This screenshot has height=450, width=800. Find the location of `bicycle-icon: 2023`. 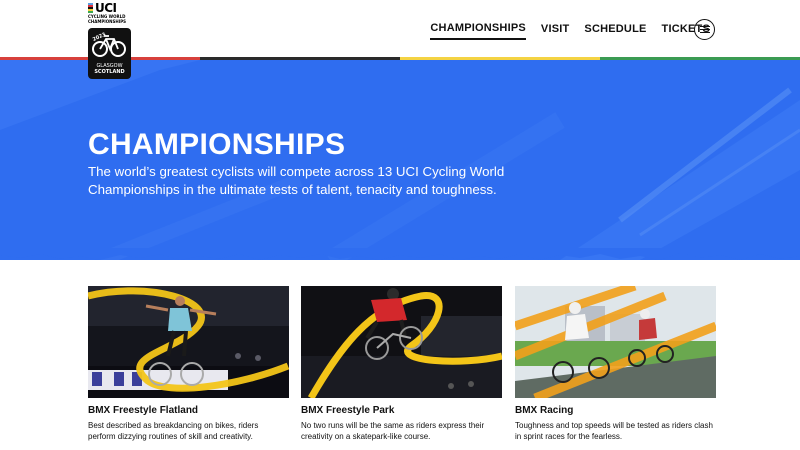

bicycle-icon: 2023 is located at coordinates (109, 44).